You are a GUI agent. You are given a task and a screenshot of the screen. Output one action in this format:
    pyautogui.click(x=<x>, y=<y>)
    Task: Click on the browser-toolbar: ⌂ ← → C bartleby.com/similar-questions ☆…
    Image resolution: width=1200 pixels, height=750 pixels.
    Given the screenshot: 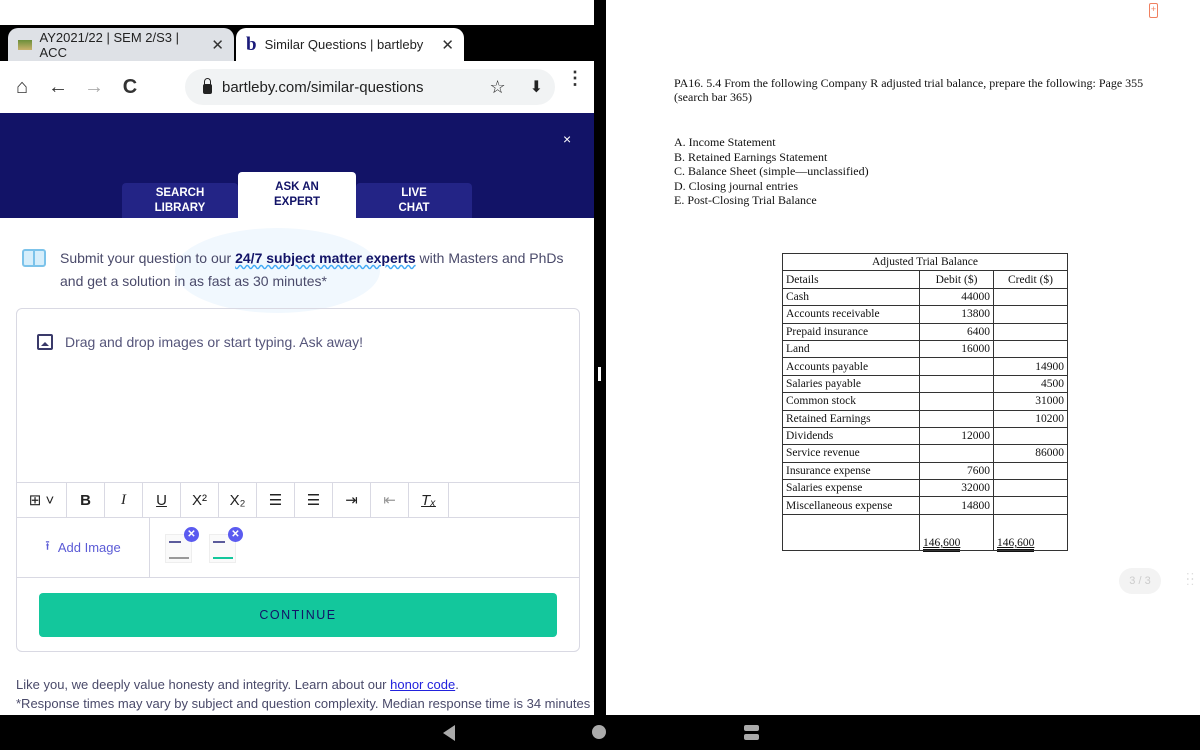 What is the action you would take?
    pyautogui.click(x=297, y=87)
    